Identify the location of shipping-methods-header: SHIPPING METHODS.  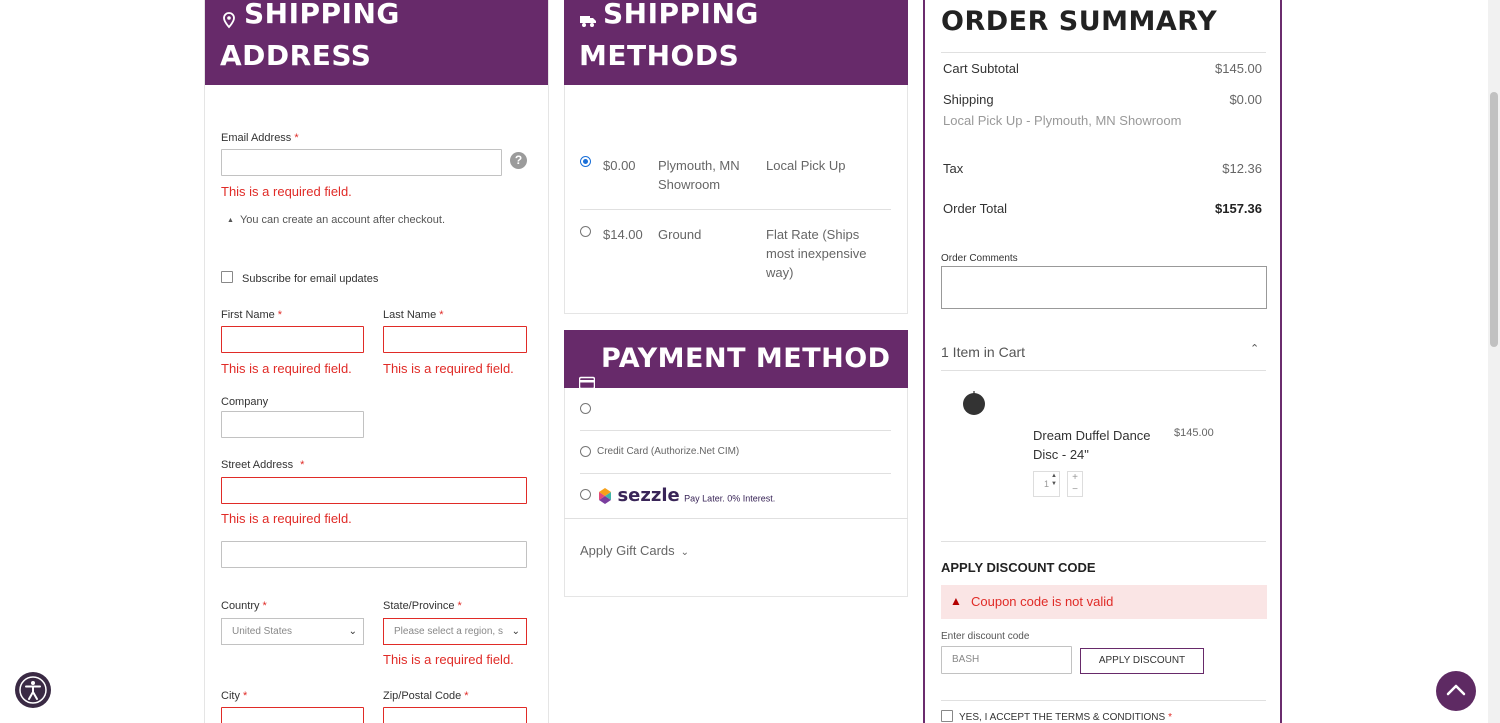
(736, 42).